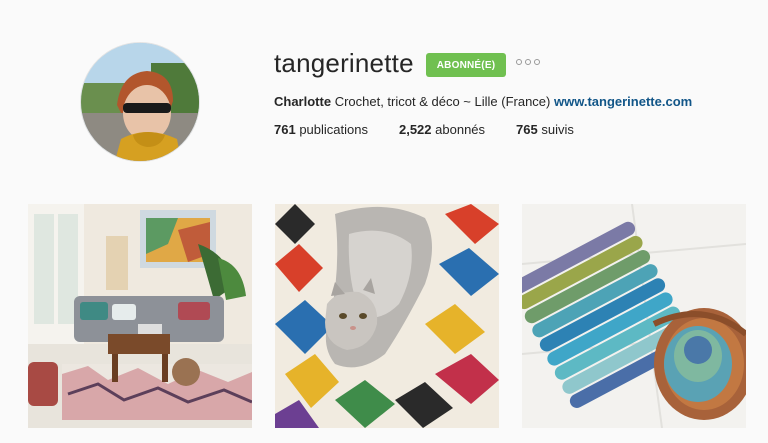  I want to click on followers-count: 2,522, so click(415, 129).